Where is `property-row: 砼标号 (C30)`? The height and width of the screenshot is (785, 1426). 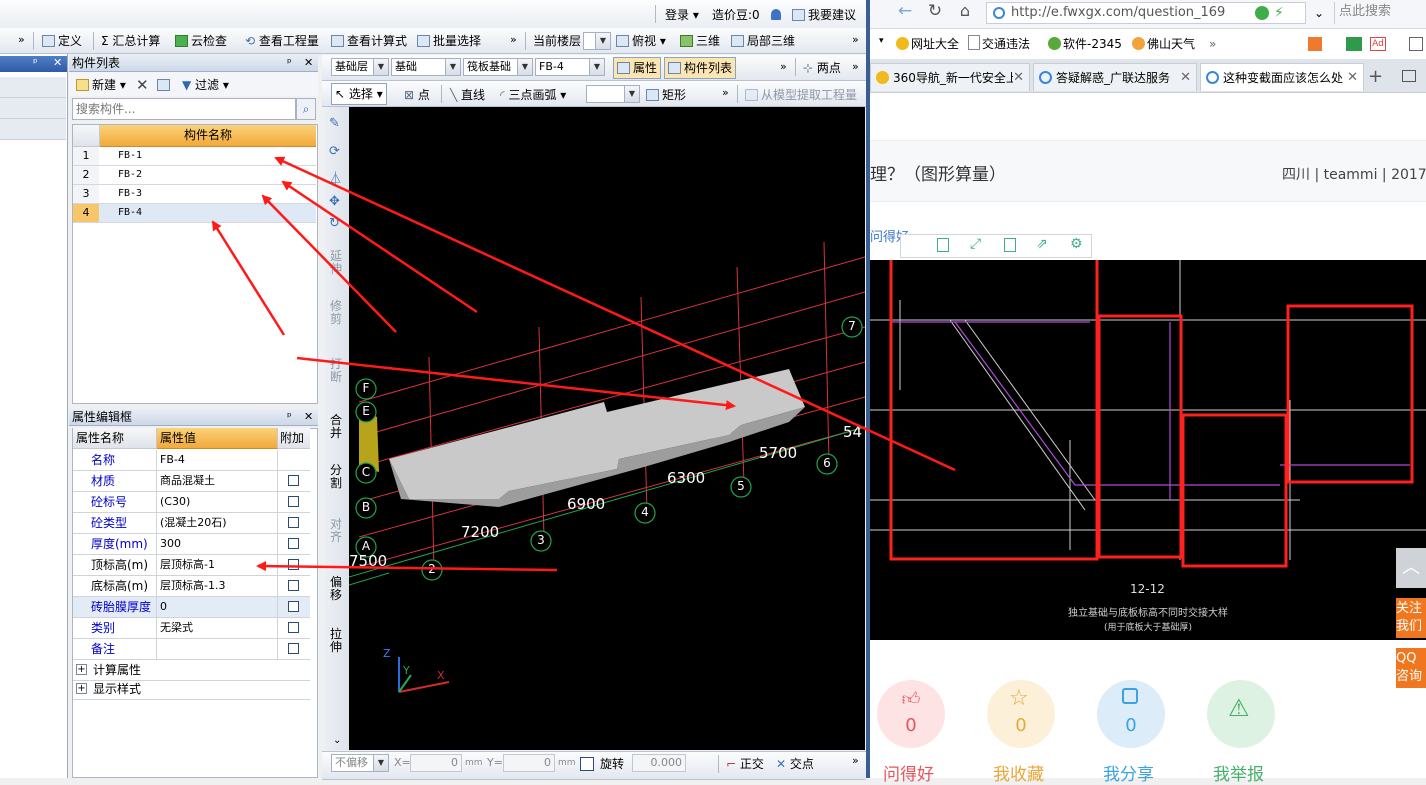 property-row: 砼标号 (C30) is located at coordinates (191, 502).